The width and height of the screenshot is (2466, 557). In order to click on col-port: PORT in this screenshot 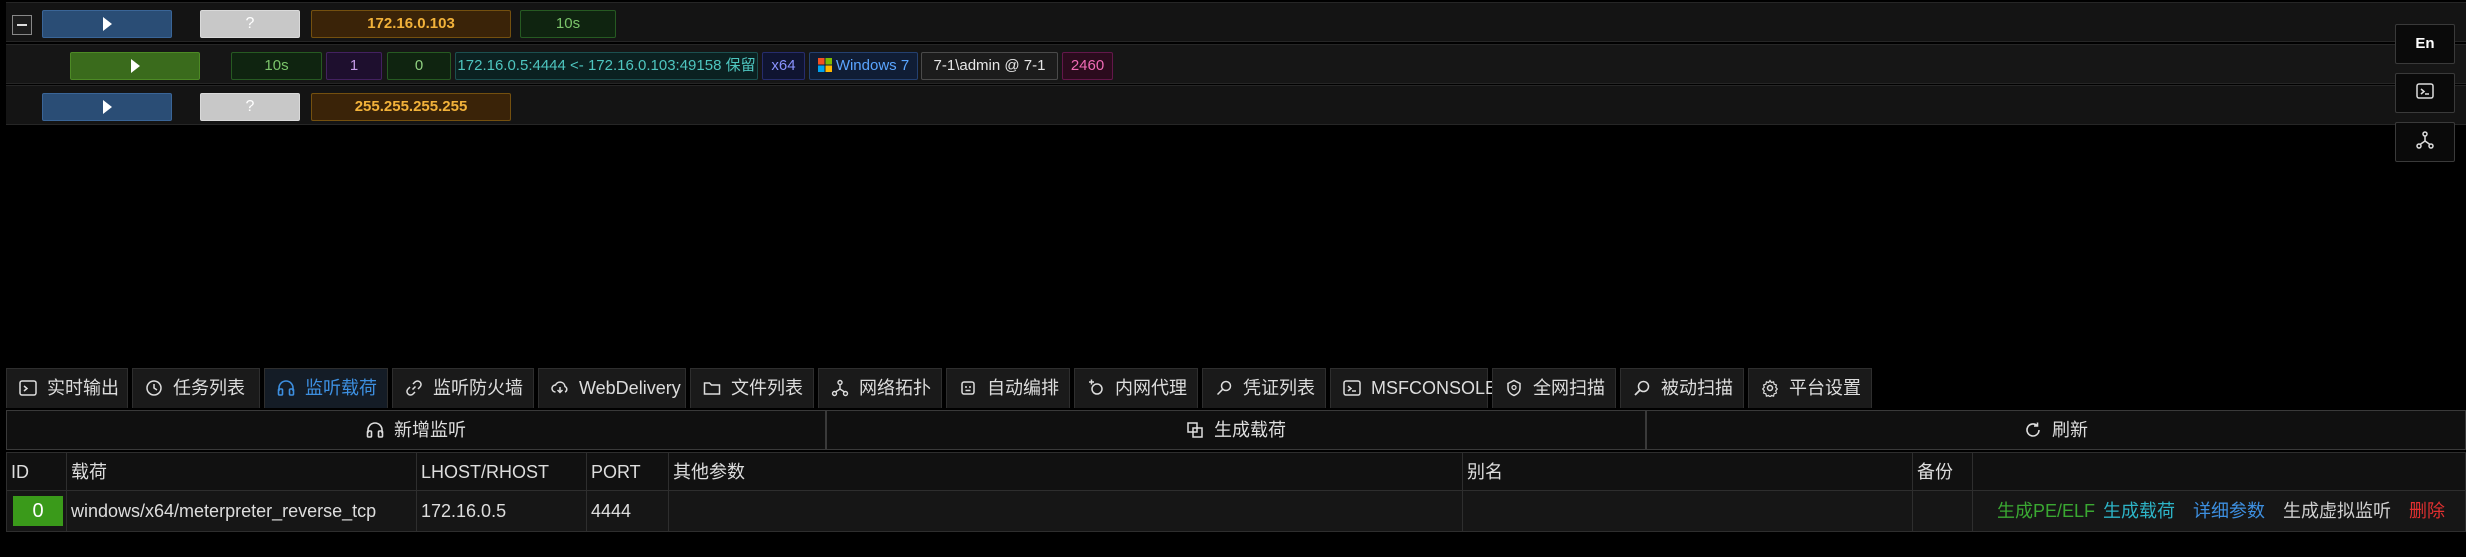, I will do `click(628, 472)`.